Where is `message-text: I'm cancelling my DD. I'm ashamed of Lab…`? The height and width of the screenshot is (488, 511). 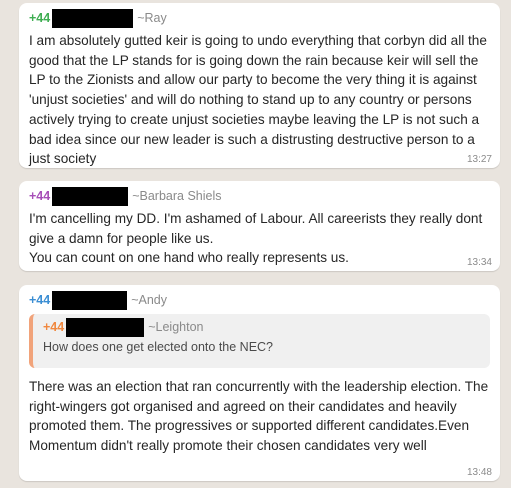 message-text: I'm cancelling my DD. I'm ashamed of Lab… is located at coordinates (256, 238).